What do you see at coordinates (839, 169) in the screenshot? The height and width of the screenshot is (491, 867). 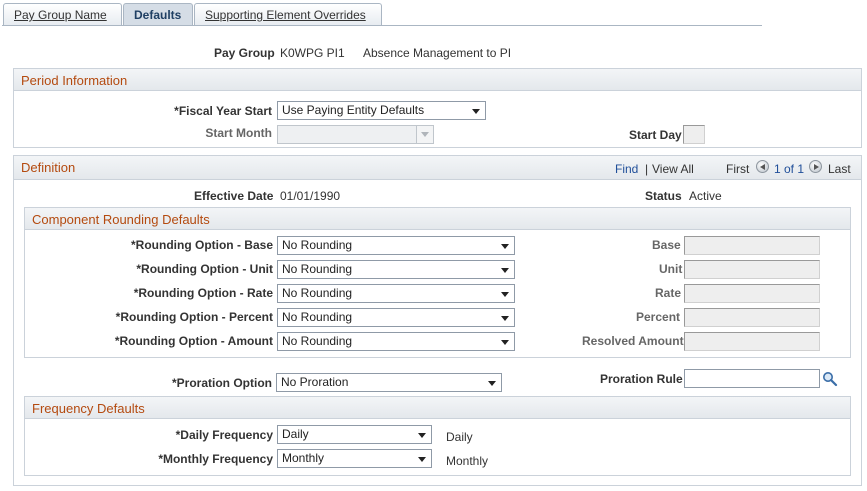 I see `last-label: Last` at bounding box center [839, 169].